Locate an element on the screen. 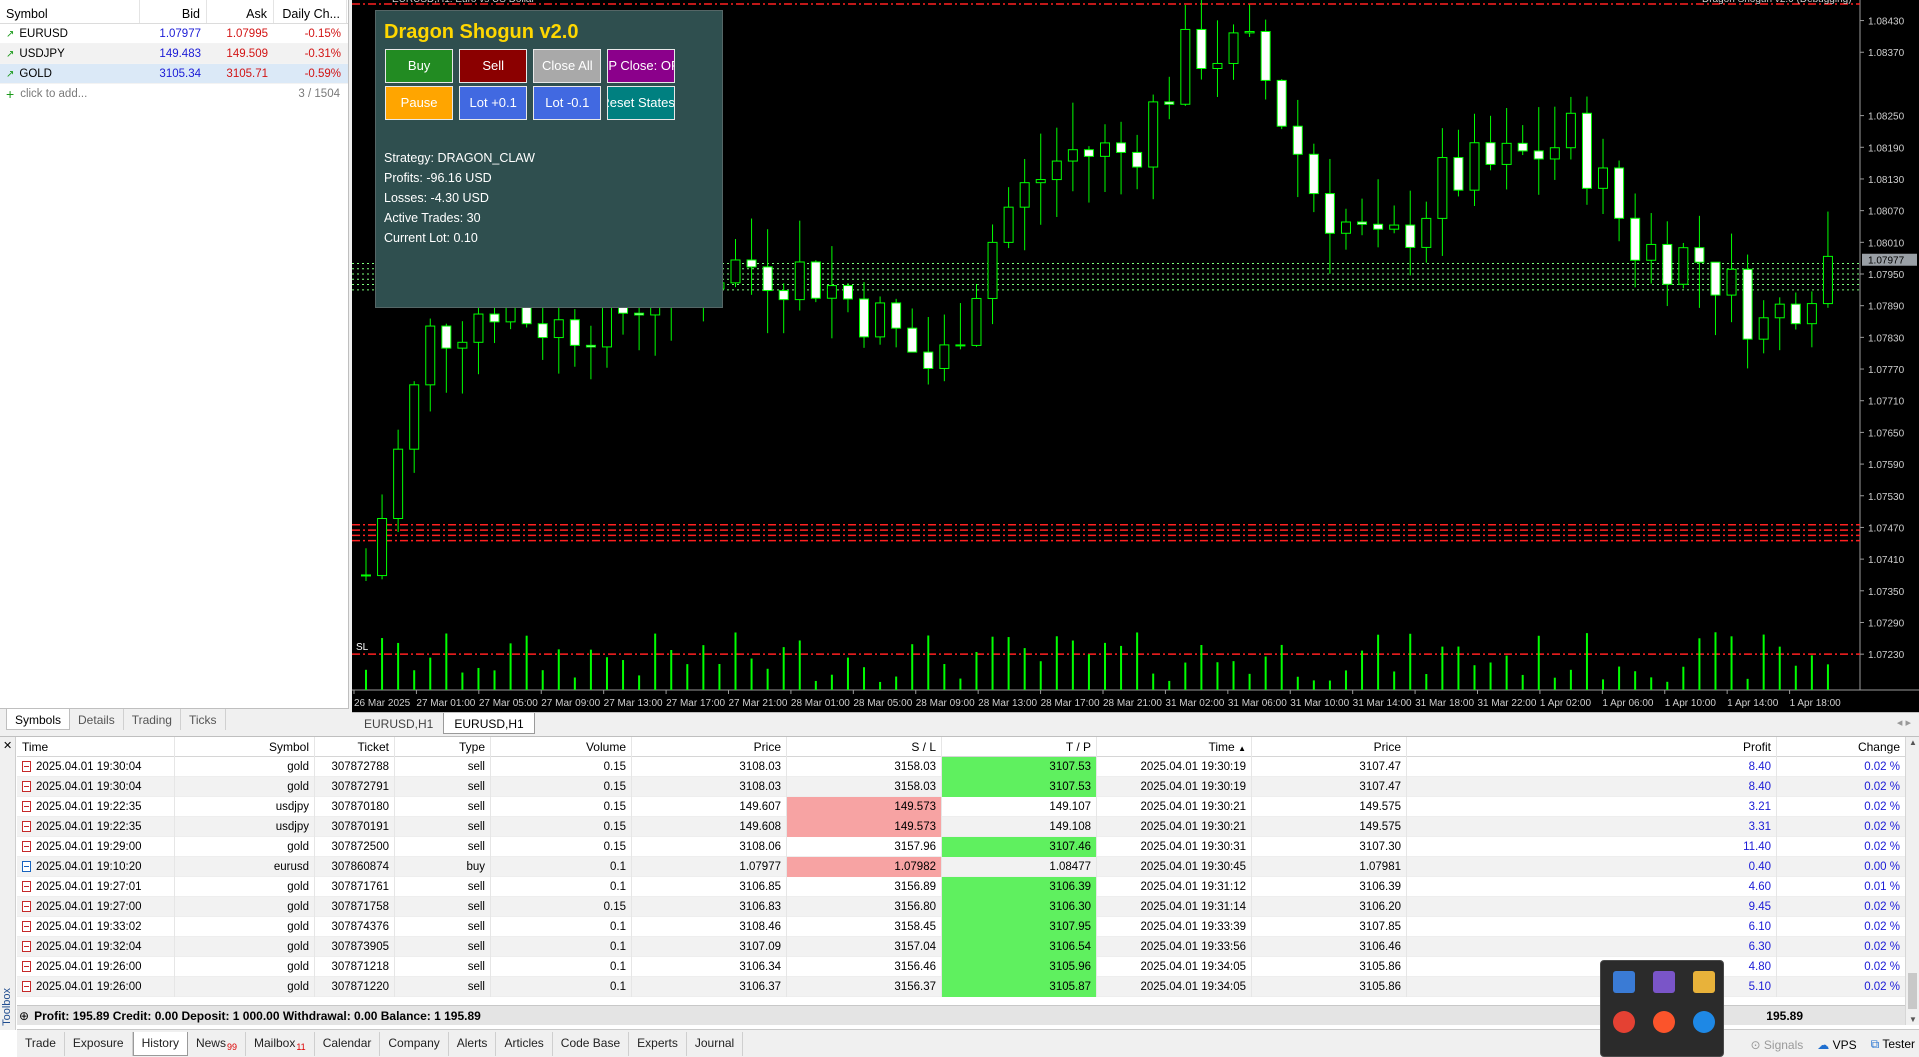 The width and height of the screenshot is (1919, 1057). tab-exposure: Exposure is located at coordinates (99, 1044).